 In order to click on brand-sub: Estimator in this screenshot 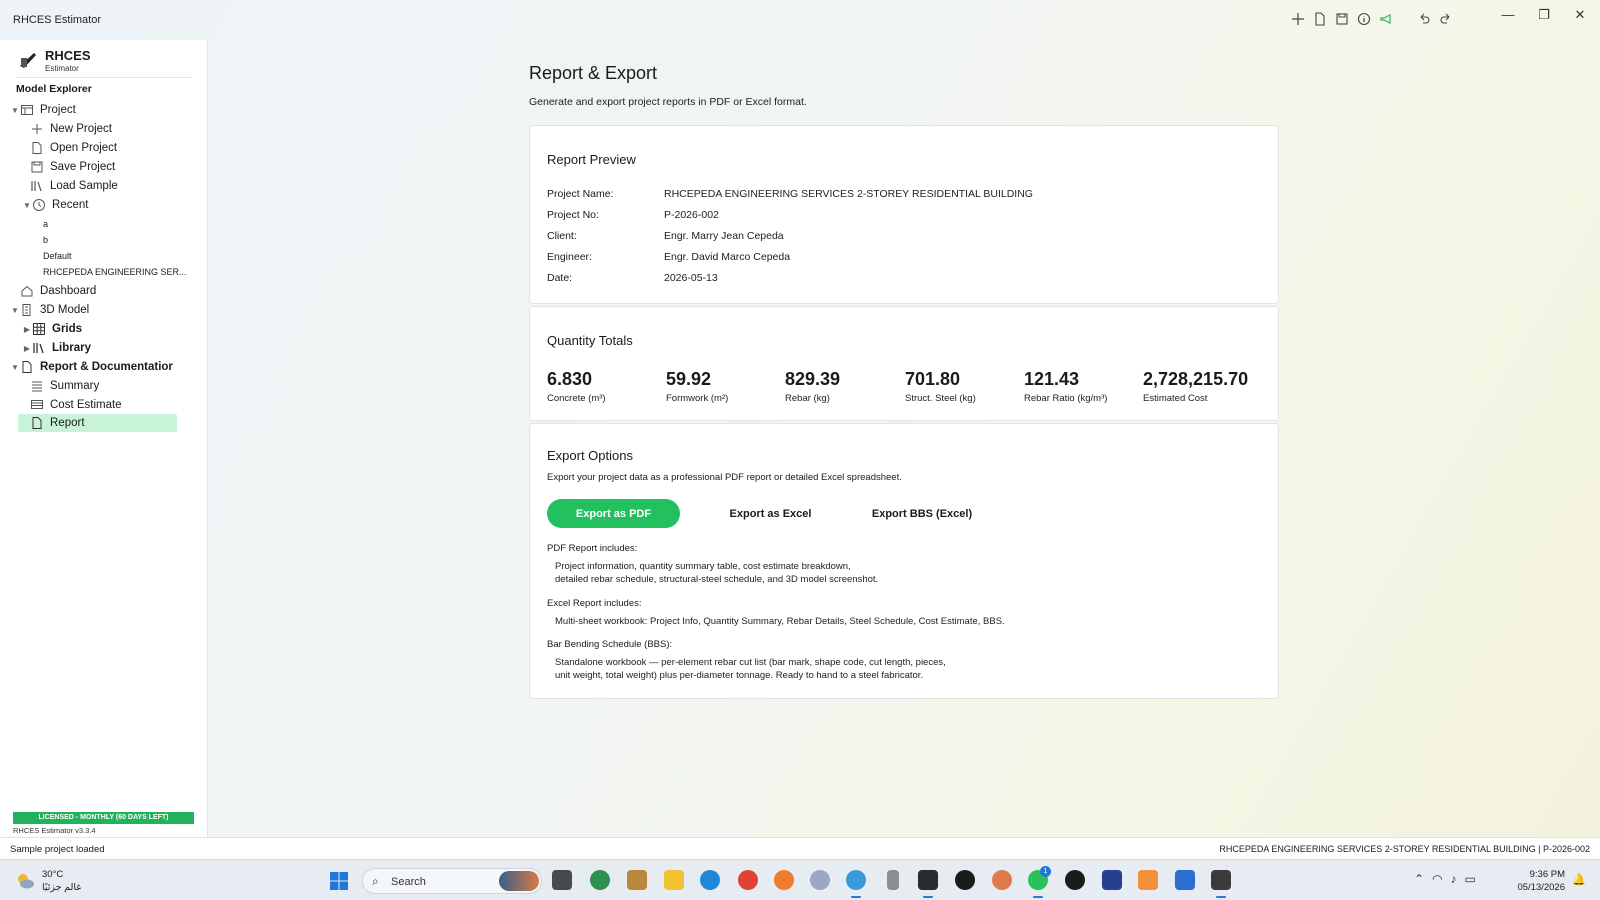, I will do `click(62, 68)`.